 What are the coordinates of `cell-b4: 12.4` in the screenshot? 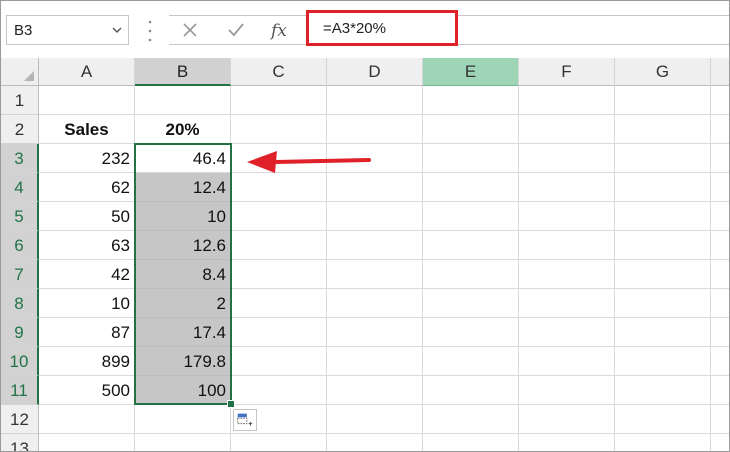 It's located at (183, 187).